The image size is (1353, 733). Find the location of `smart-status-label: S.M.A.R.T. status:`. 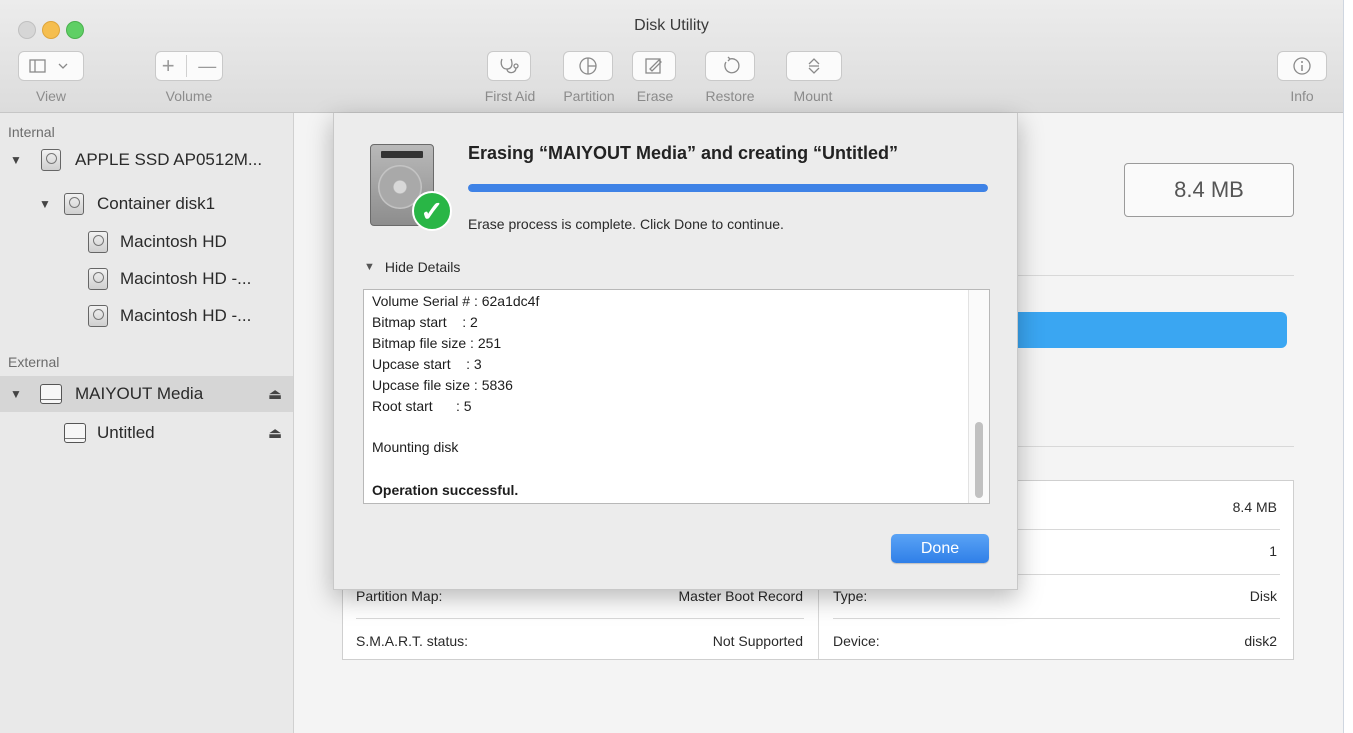

smart-status-label: S.M.A.R.T. status: is located at coordinates (412, 641).